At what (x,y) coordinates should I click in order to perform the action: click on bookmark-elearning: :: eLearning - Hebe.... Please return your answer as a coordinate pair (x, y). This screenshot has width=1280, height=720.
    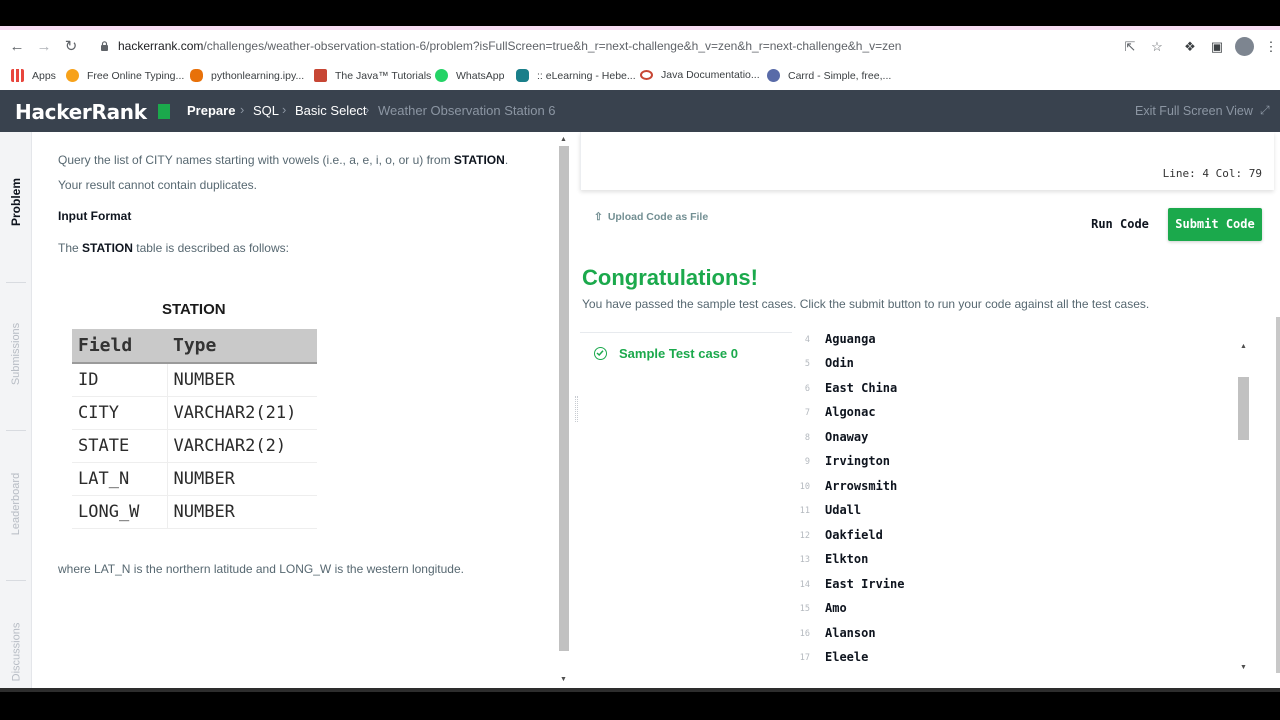
    Looking at the image, I should click on (576, 75).